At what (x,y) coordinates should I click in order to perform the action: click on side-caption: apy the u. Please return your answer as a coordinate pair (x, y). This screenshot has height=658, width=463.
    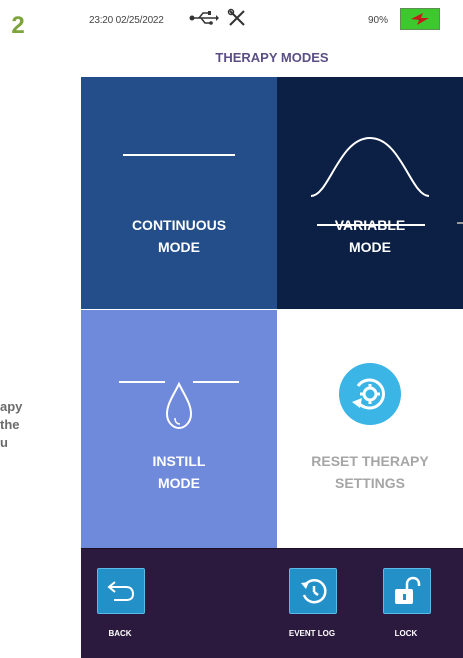
    Looking at the image, I should click on (31, 425).